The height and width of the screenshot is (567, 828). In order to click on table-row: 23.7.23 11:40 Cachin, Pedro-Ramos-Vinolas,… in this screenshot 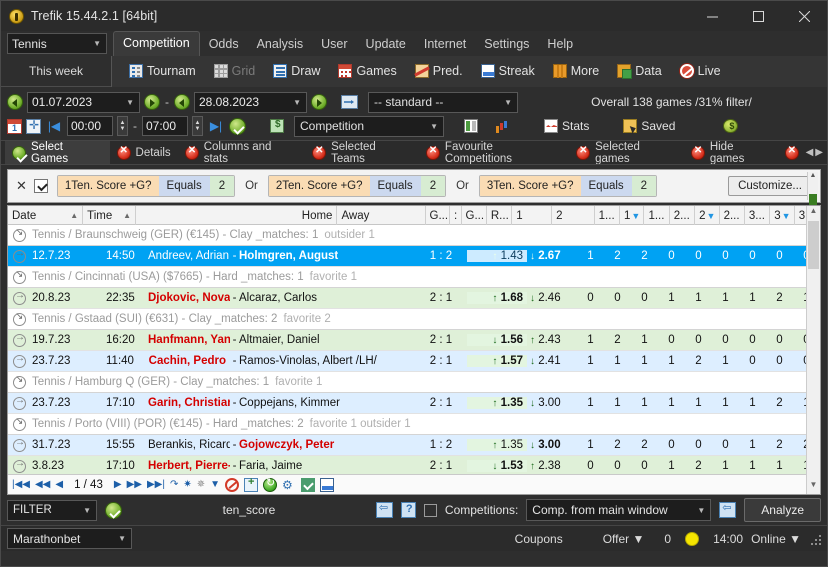, I will do `click(414, 361)`.